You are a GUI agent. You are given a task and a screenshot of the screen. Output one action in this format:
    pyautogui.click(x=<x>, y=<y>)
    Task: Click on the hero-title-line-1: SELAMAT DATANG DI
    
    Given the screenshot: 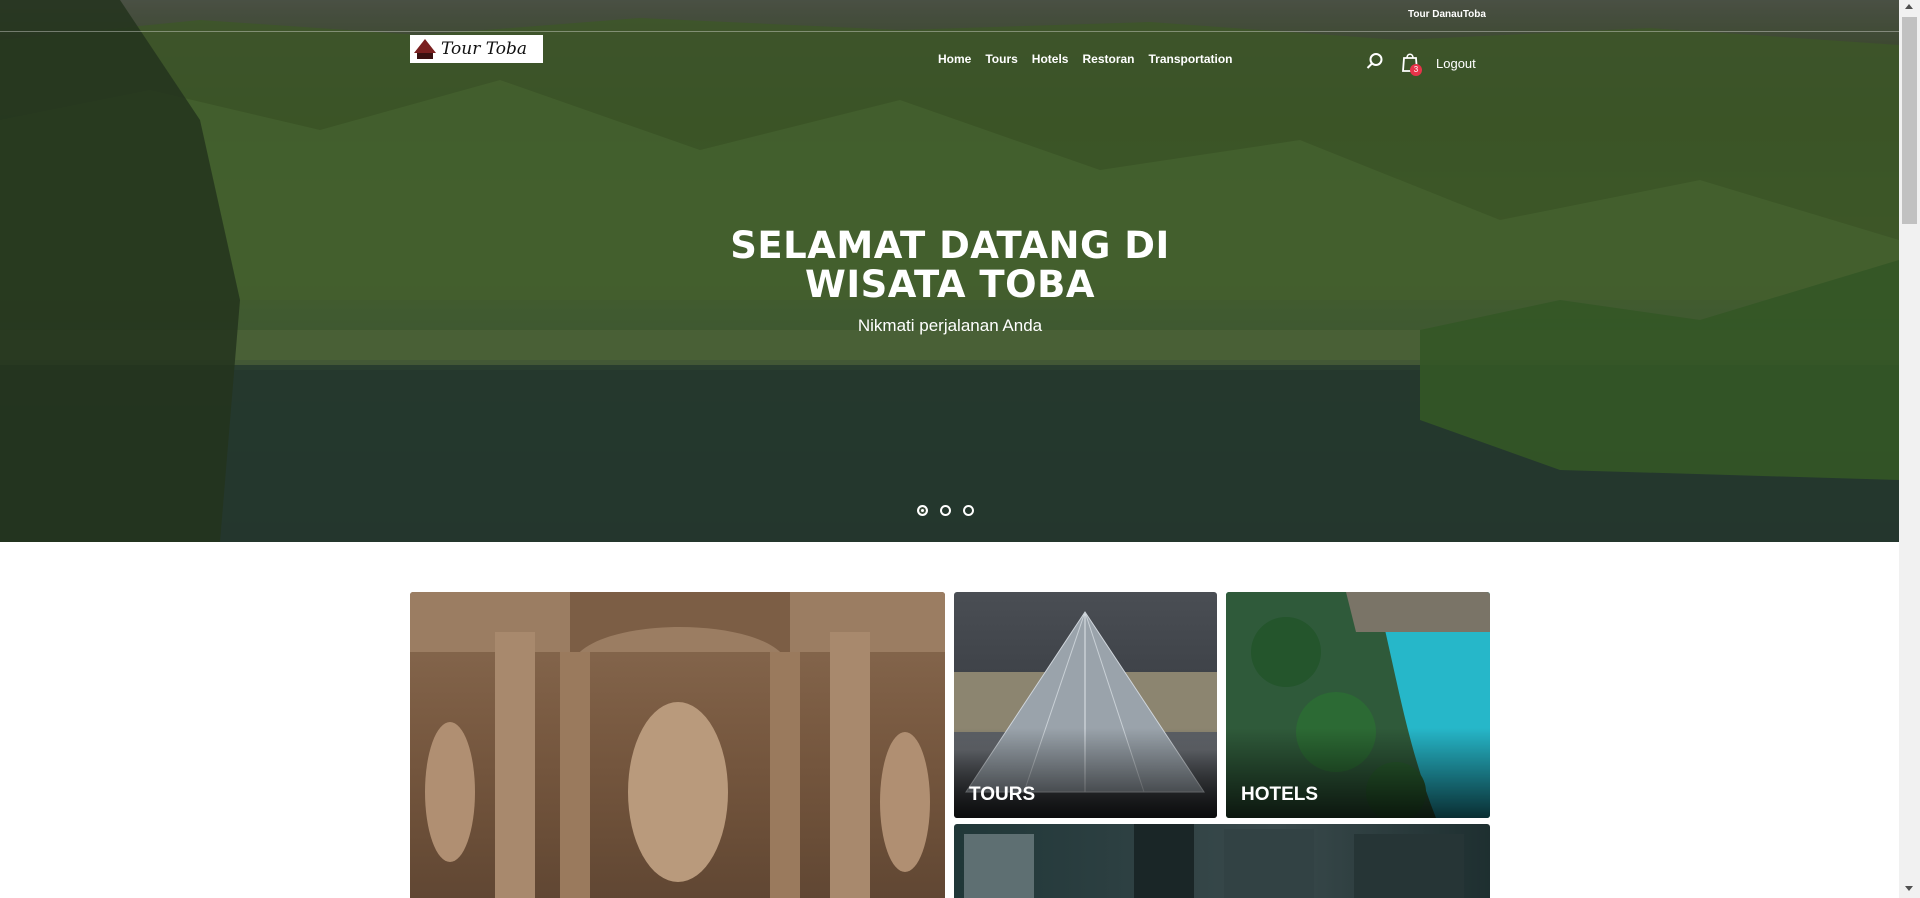 What is the action you would take?
    pyautogui.click(x=950, y=245)
    